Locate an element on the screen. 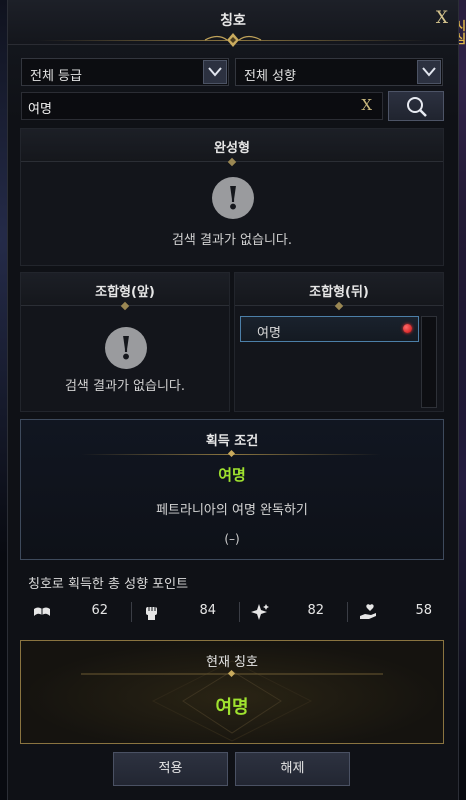  title-bar: 칭호 X is located at coordinates (233, 23).